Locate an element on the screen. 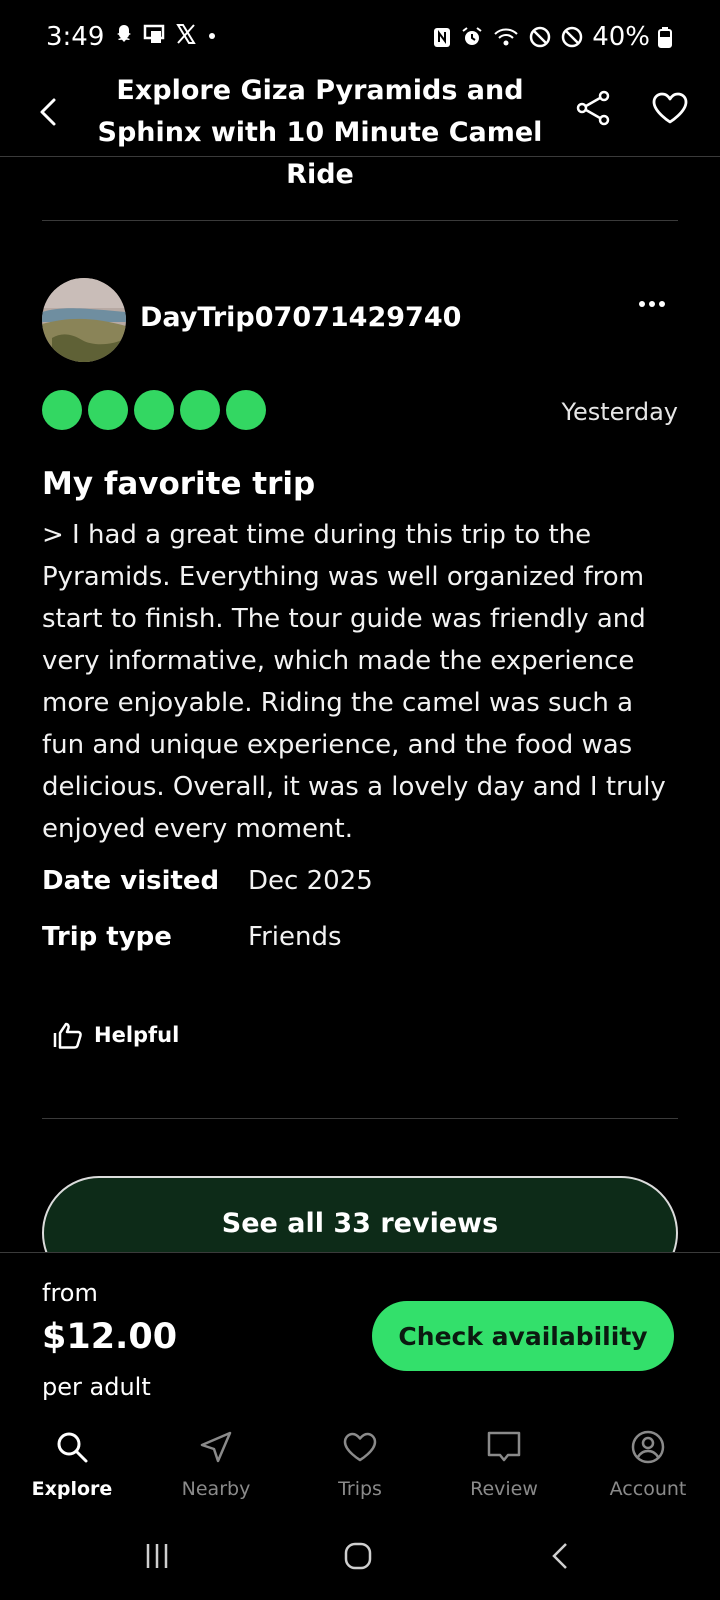 The height and width of the screenshot is (1600, 720). avatar is located at coordinates (84, 320).